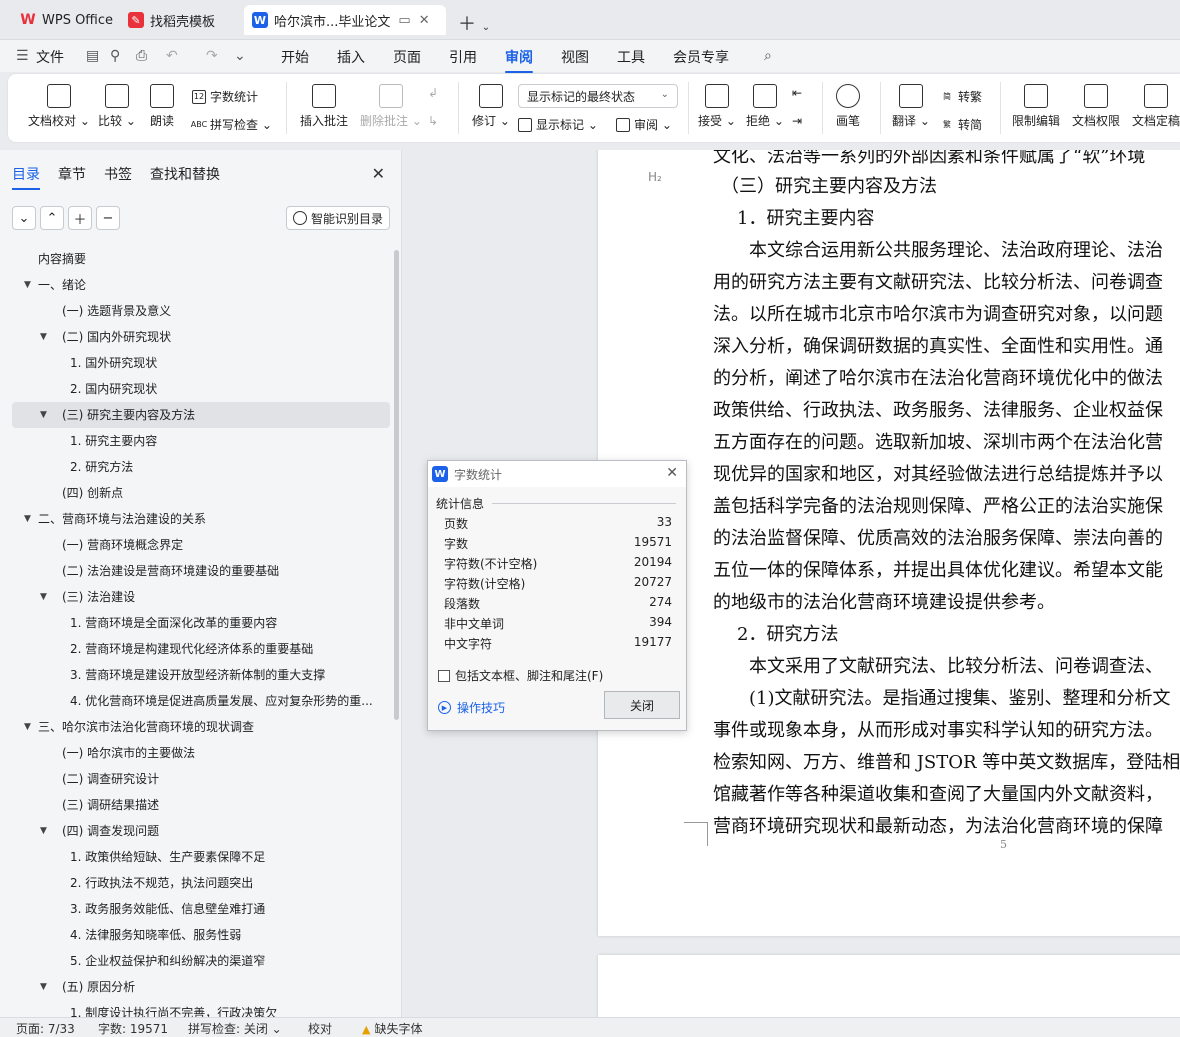 The width and height of the screenshot is (1180, 1037). I want to click on status-spell: 拼写检查: 关闭 ⌄, so click(235, 1028).